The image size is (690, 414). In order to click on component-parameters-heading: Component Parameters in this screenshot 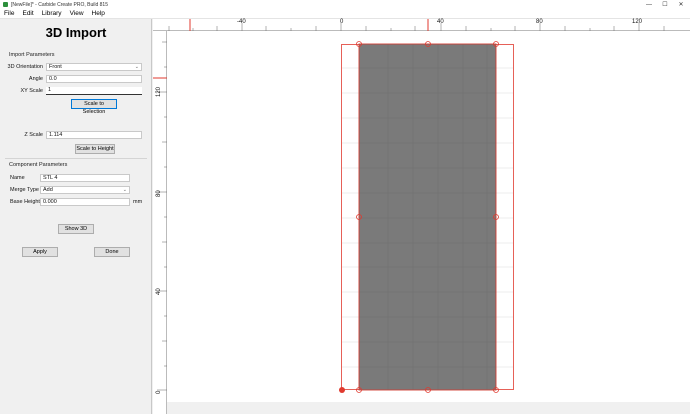, I will do `click(38, 165)`.